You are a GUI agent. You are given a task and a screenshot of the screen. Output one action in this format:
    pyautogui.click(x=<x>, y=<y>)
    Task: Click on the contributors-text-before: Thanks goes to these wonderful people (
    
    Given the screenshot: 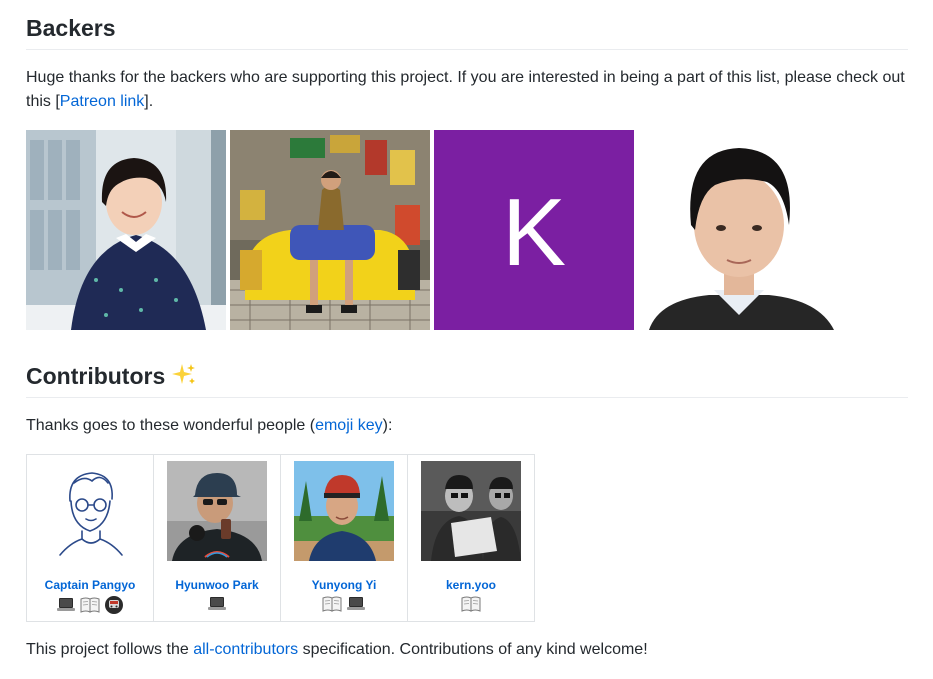 What is the action you would take?
    pyautogui.click(x=171, y=425)
    